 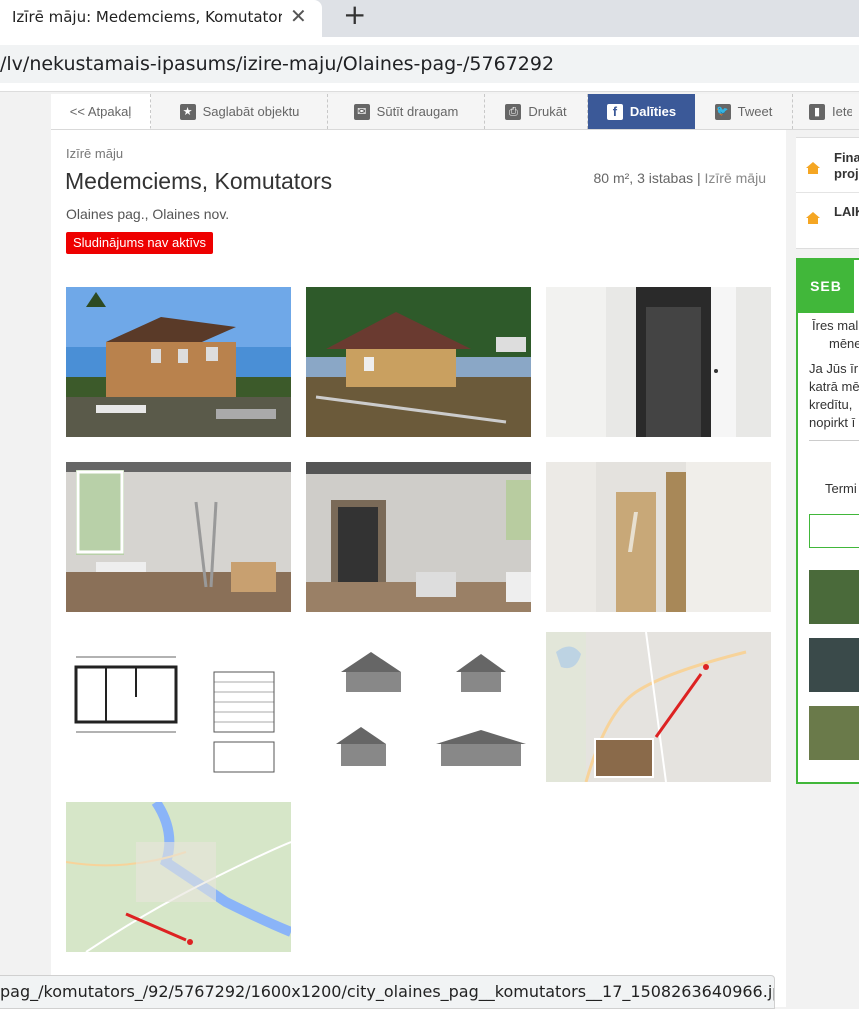 What do you see at coordinates (354, 15) in the screenshot?
I see `new-tab-icon: +` at bounding box center [354, 15].